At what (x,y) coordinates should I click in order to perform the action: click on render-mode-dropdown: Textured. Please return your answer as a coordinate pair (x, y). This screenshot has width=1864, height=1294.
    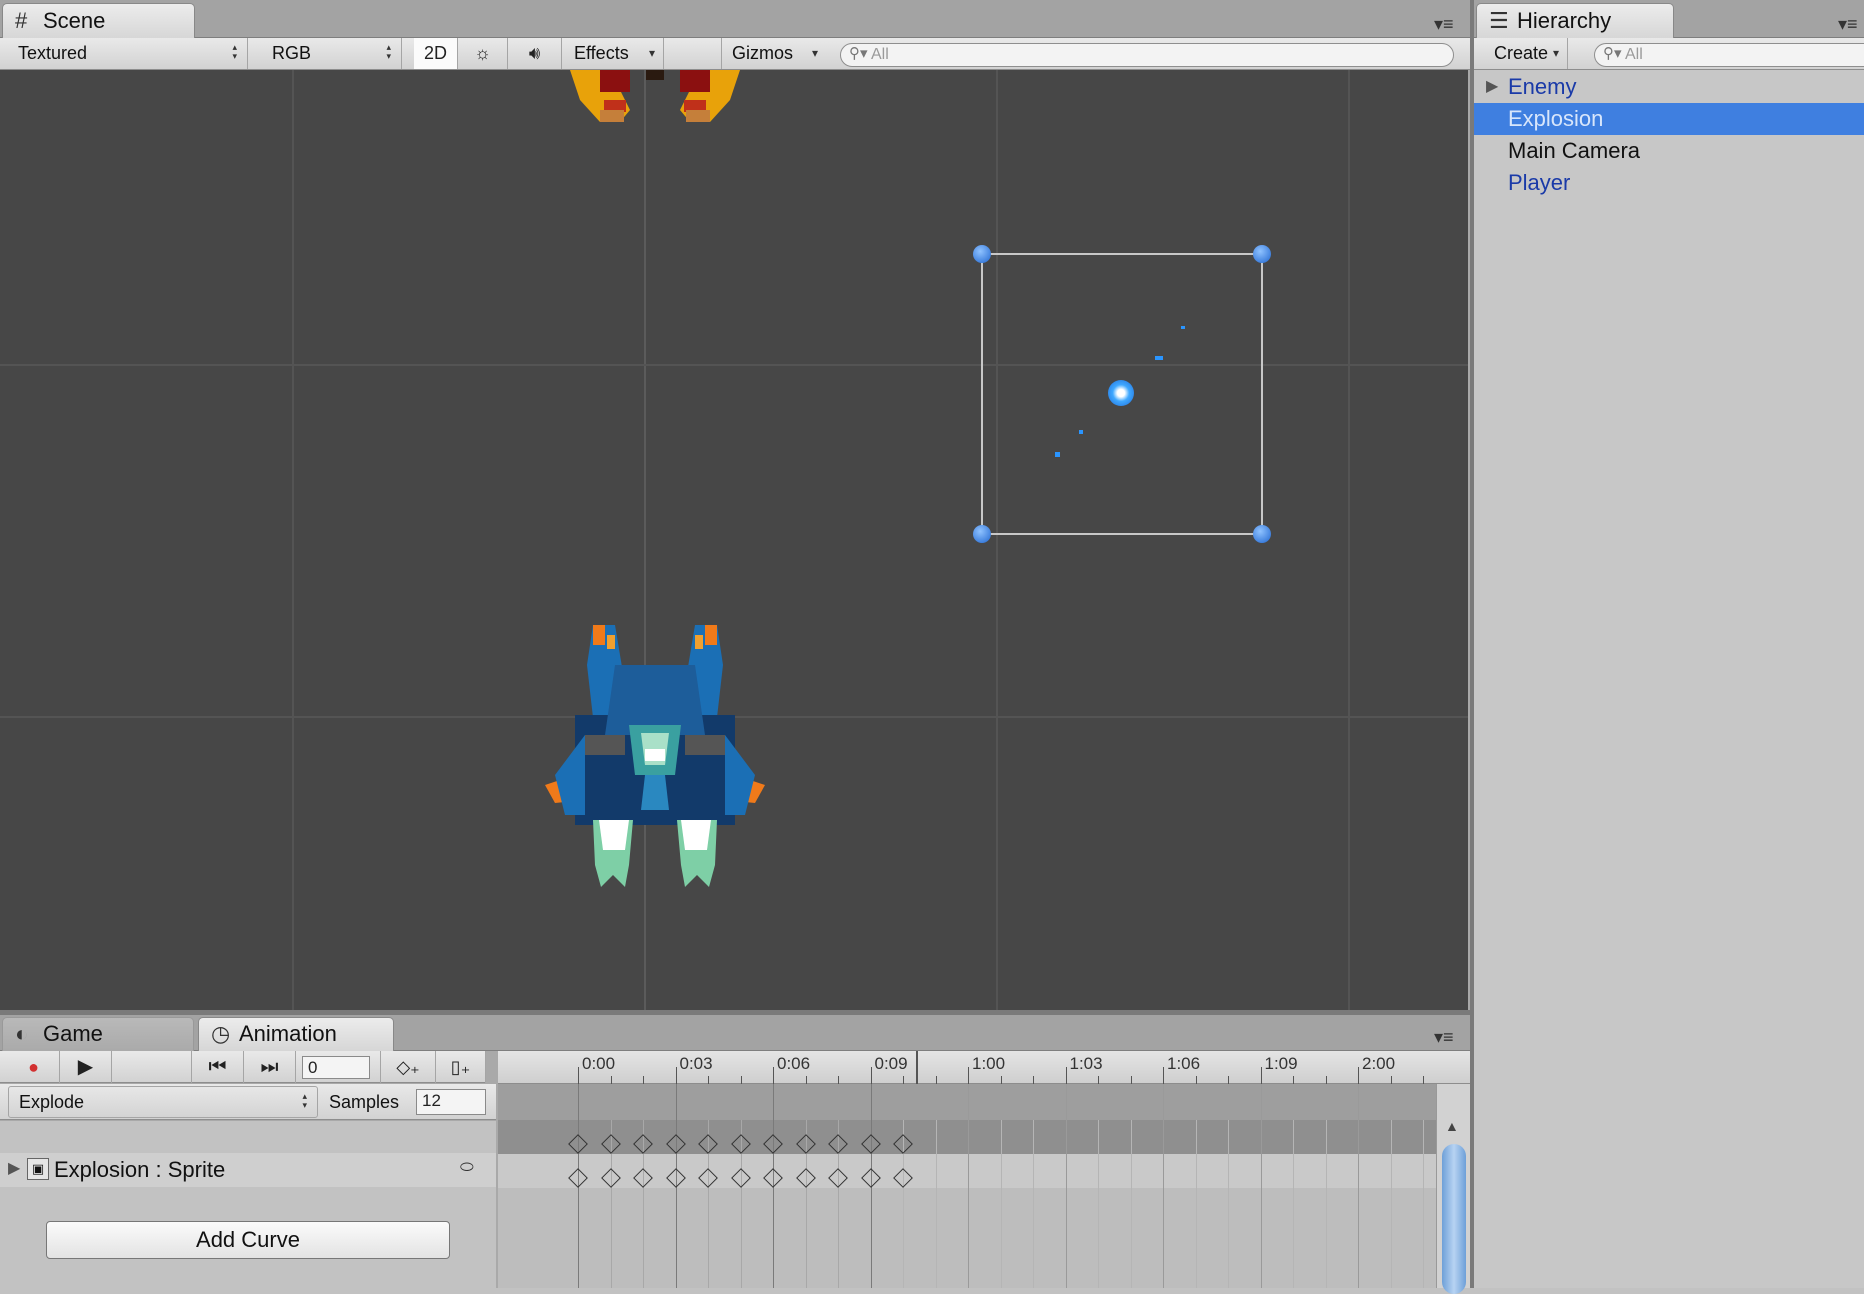
    Looking at the image, I should click on (128, 53).